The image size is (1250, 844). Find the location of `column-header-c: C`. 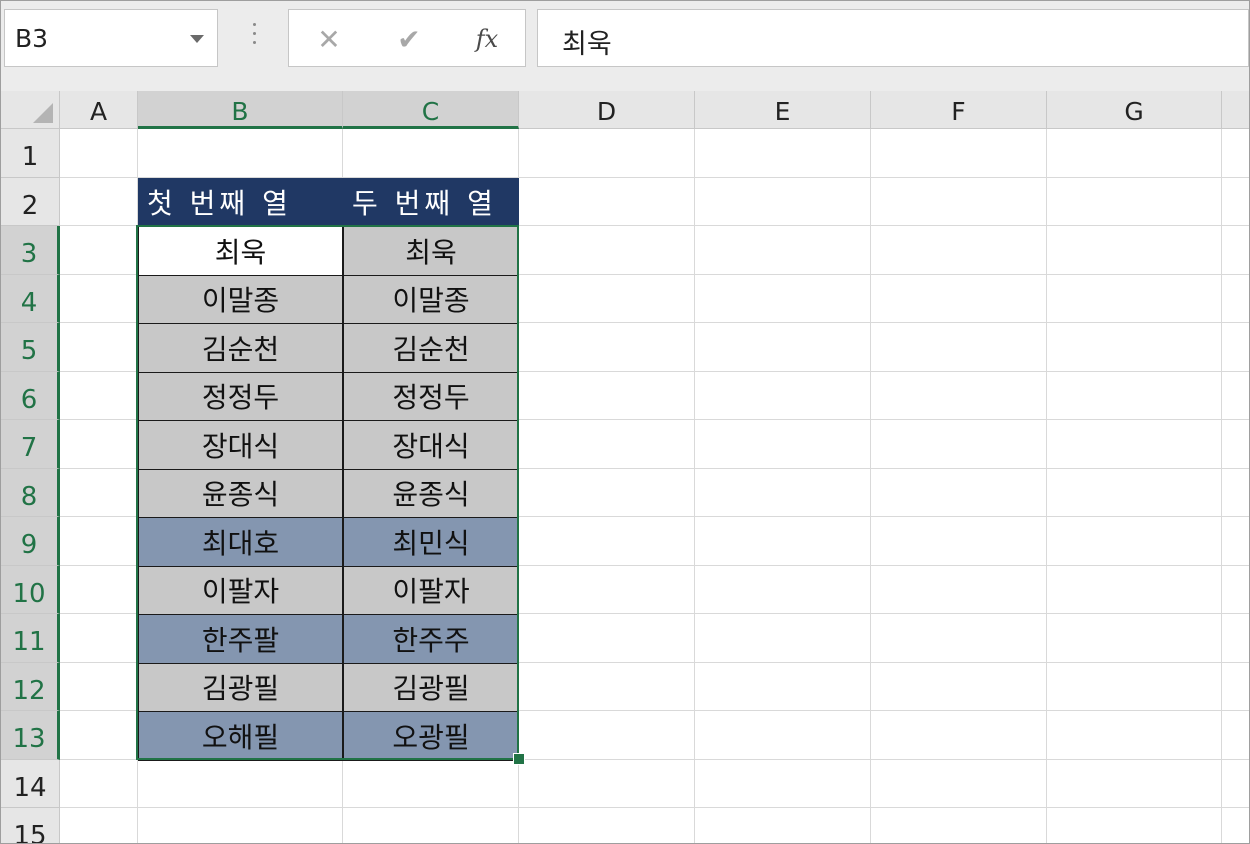

column-header-c: C is located at coordinates (431, 110).